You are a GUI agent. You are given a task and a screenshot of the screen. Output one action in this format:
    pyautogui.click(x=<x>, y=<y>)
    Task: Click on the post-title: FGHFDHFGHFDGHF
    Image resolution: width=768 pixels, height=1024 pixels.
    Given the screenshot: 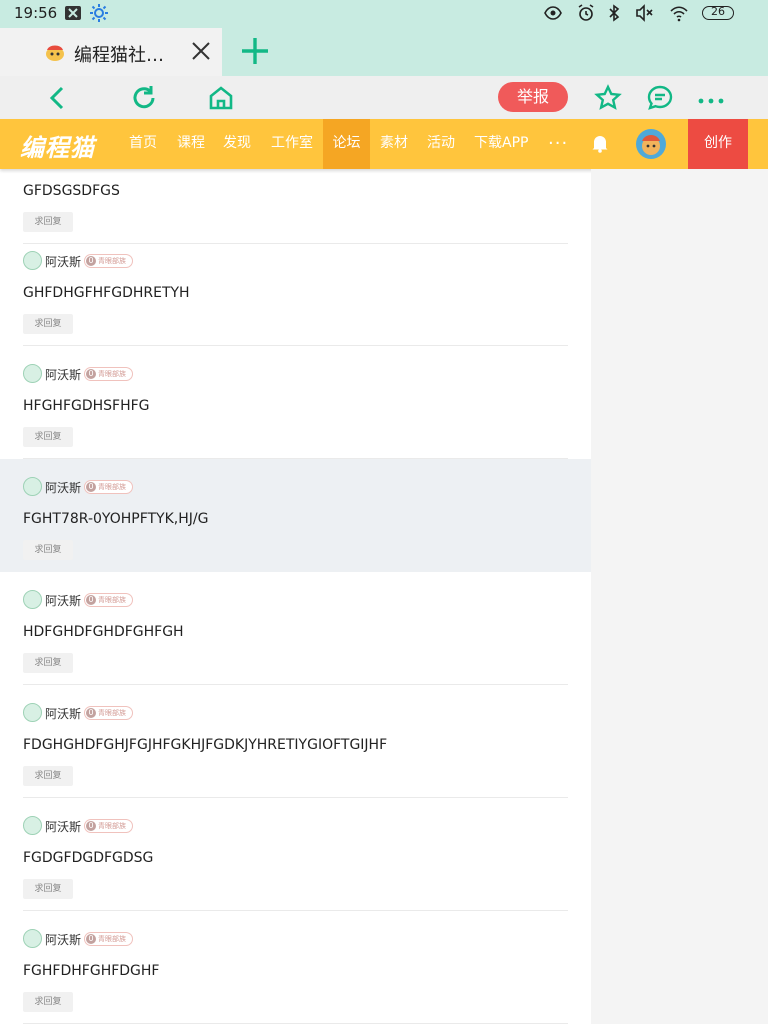 What is the action you would take?
    pyautogui.click(x=91, y=971)
    